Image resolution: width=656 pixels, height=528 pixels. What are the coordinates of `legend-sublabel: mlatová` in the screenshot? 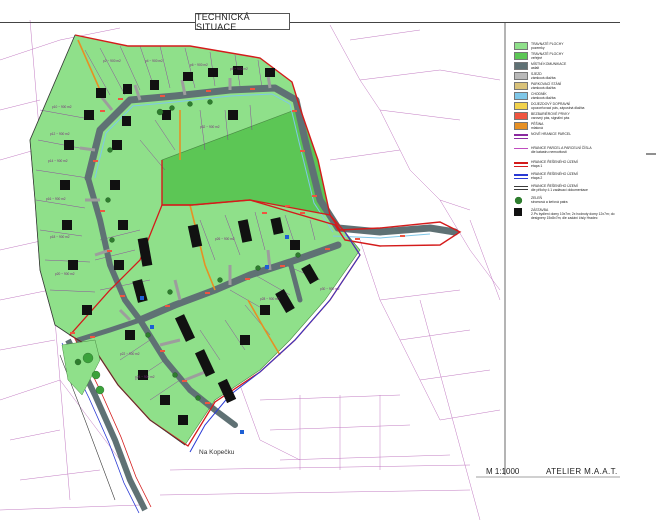 It's located at (537, 128).